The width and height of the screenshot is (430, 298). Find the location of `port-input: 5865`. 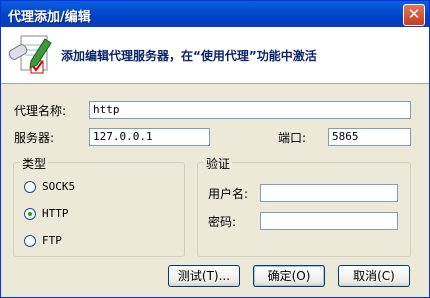

port-input: 5865 is located at coordinates (369, 137).